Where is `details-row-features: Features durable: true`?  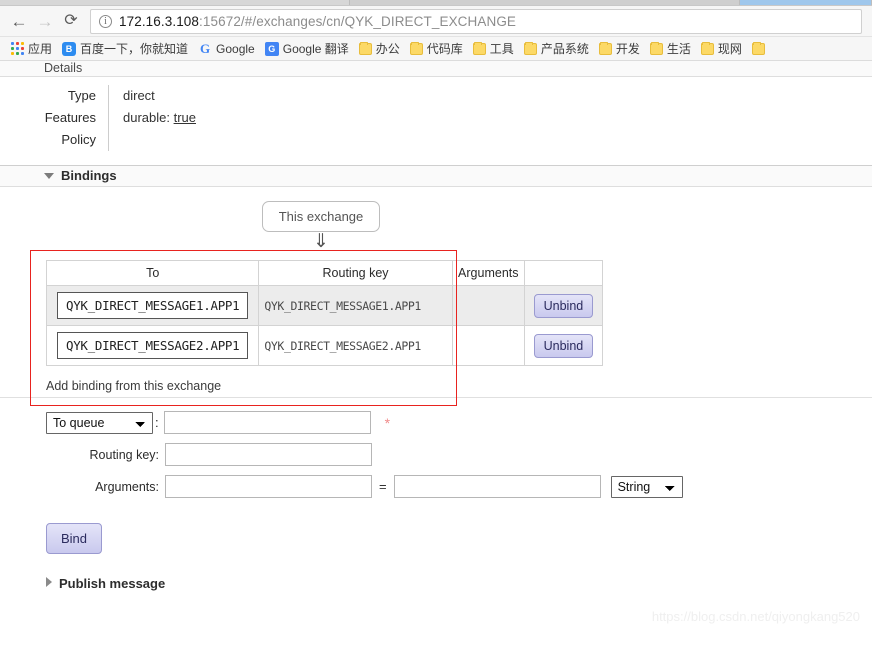 details-row-features: Features durable: true is located at coordinates (436, 118).